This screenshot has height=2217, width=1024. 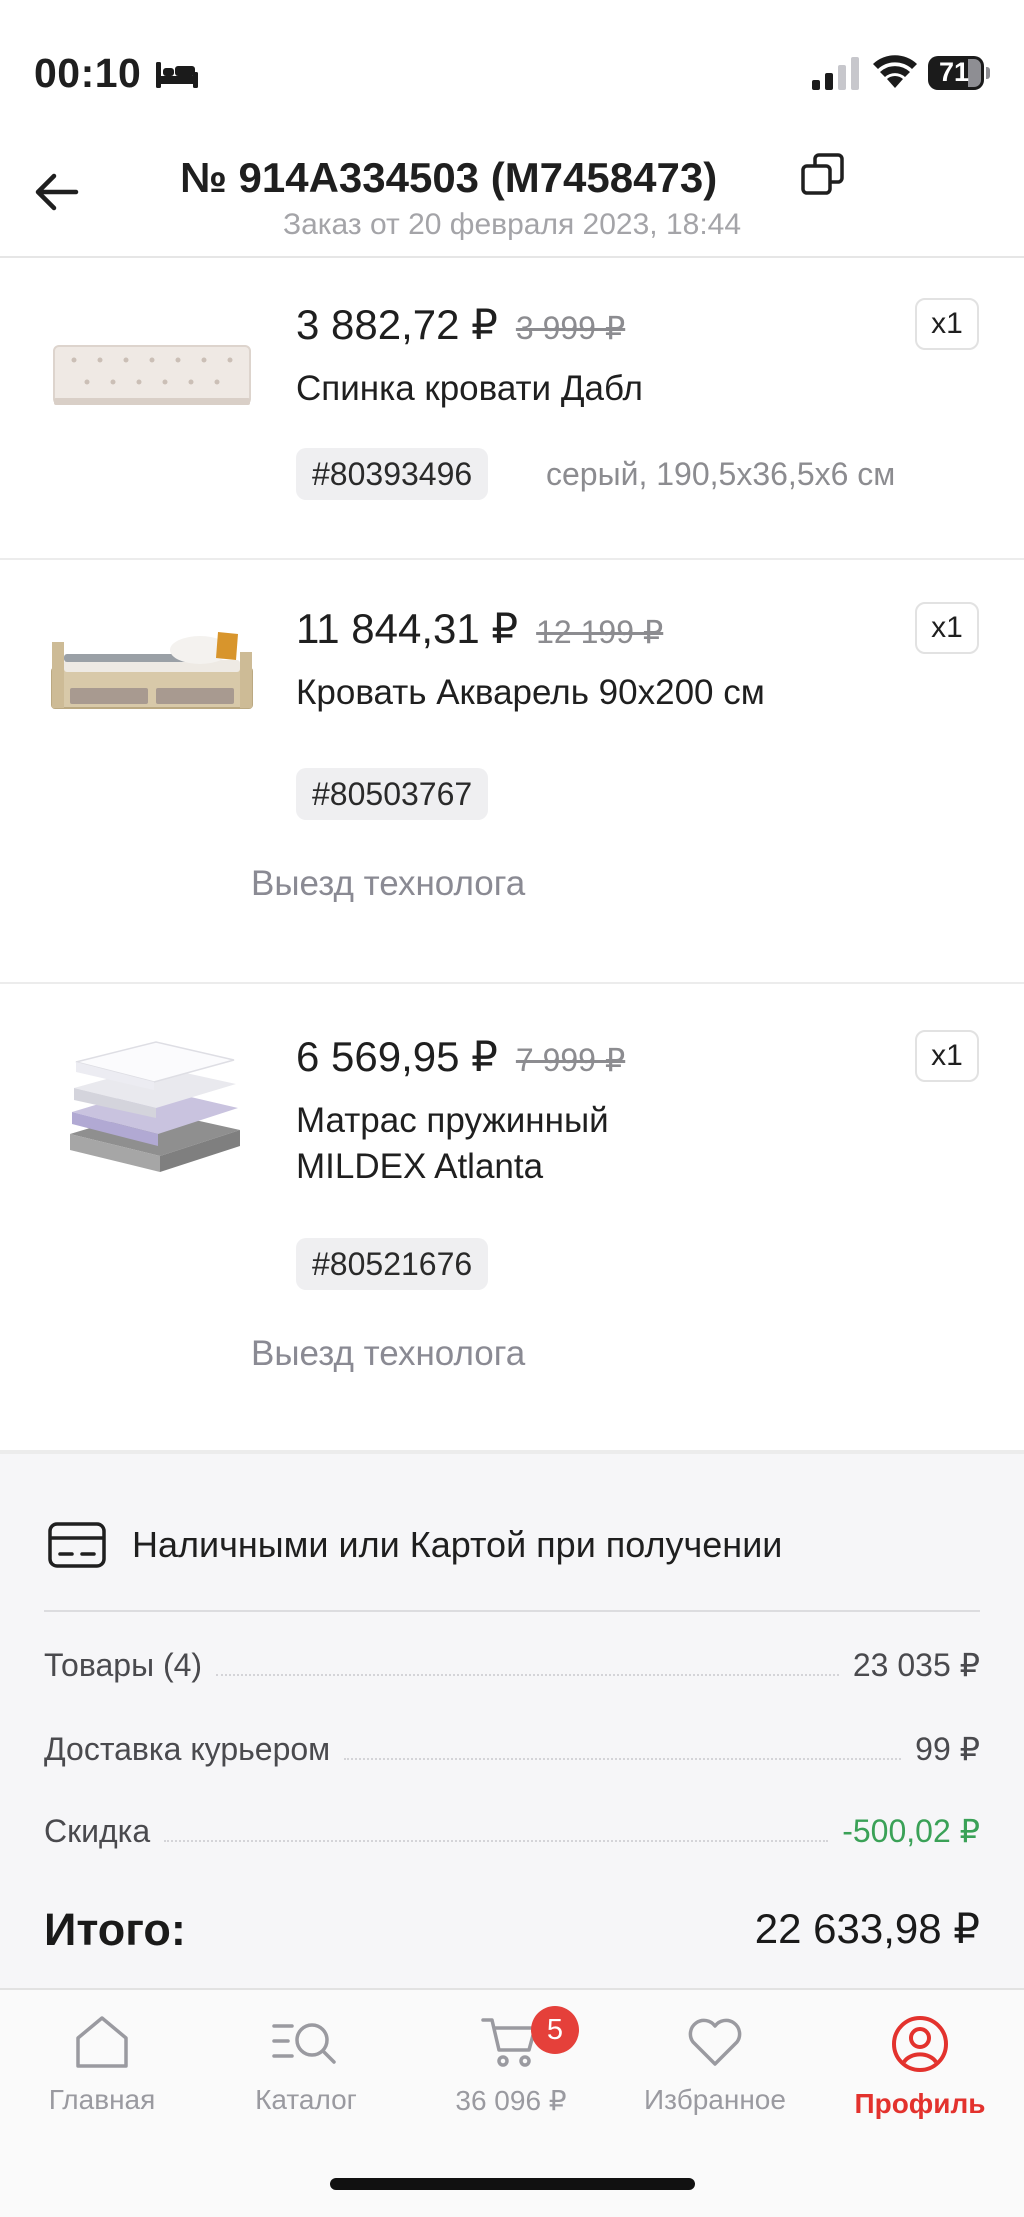 What do you see at coordinates (187, 1749) in the screenshot?
I see `delivery-label: Доставка курьером` at bounding box center [187, 1749].